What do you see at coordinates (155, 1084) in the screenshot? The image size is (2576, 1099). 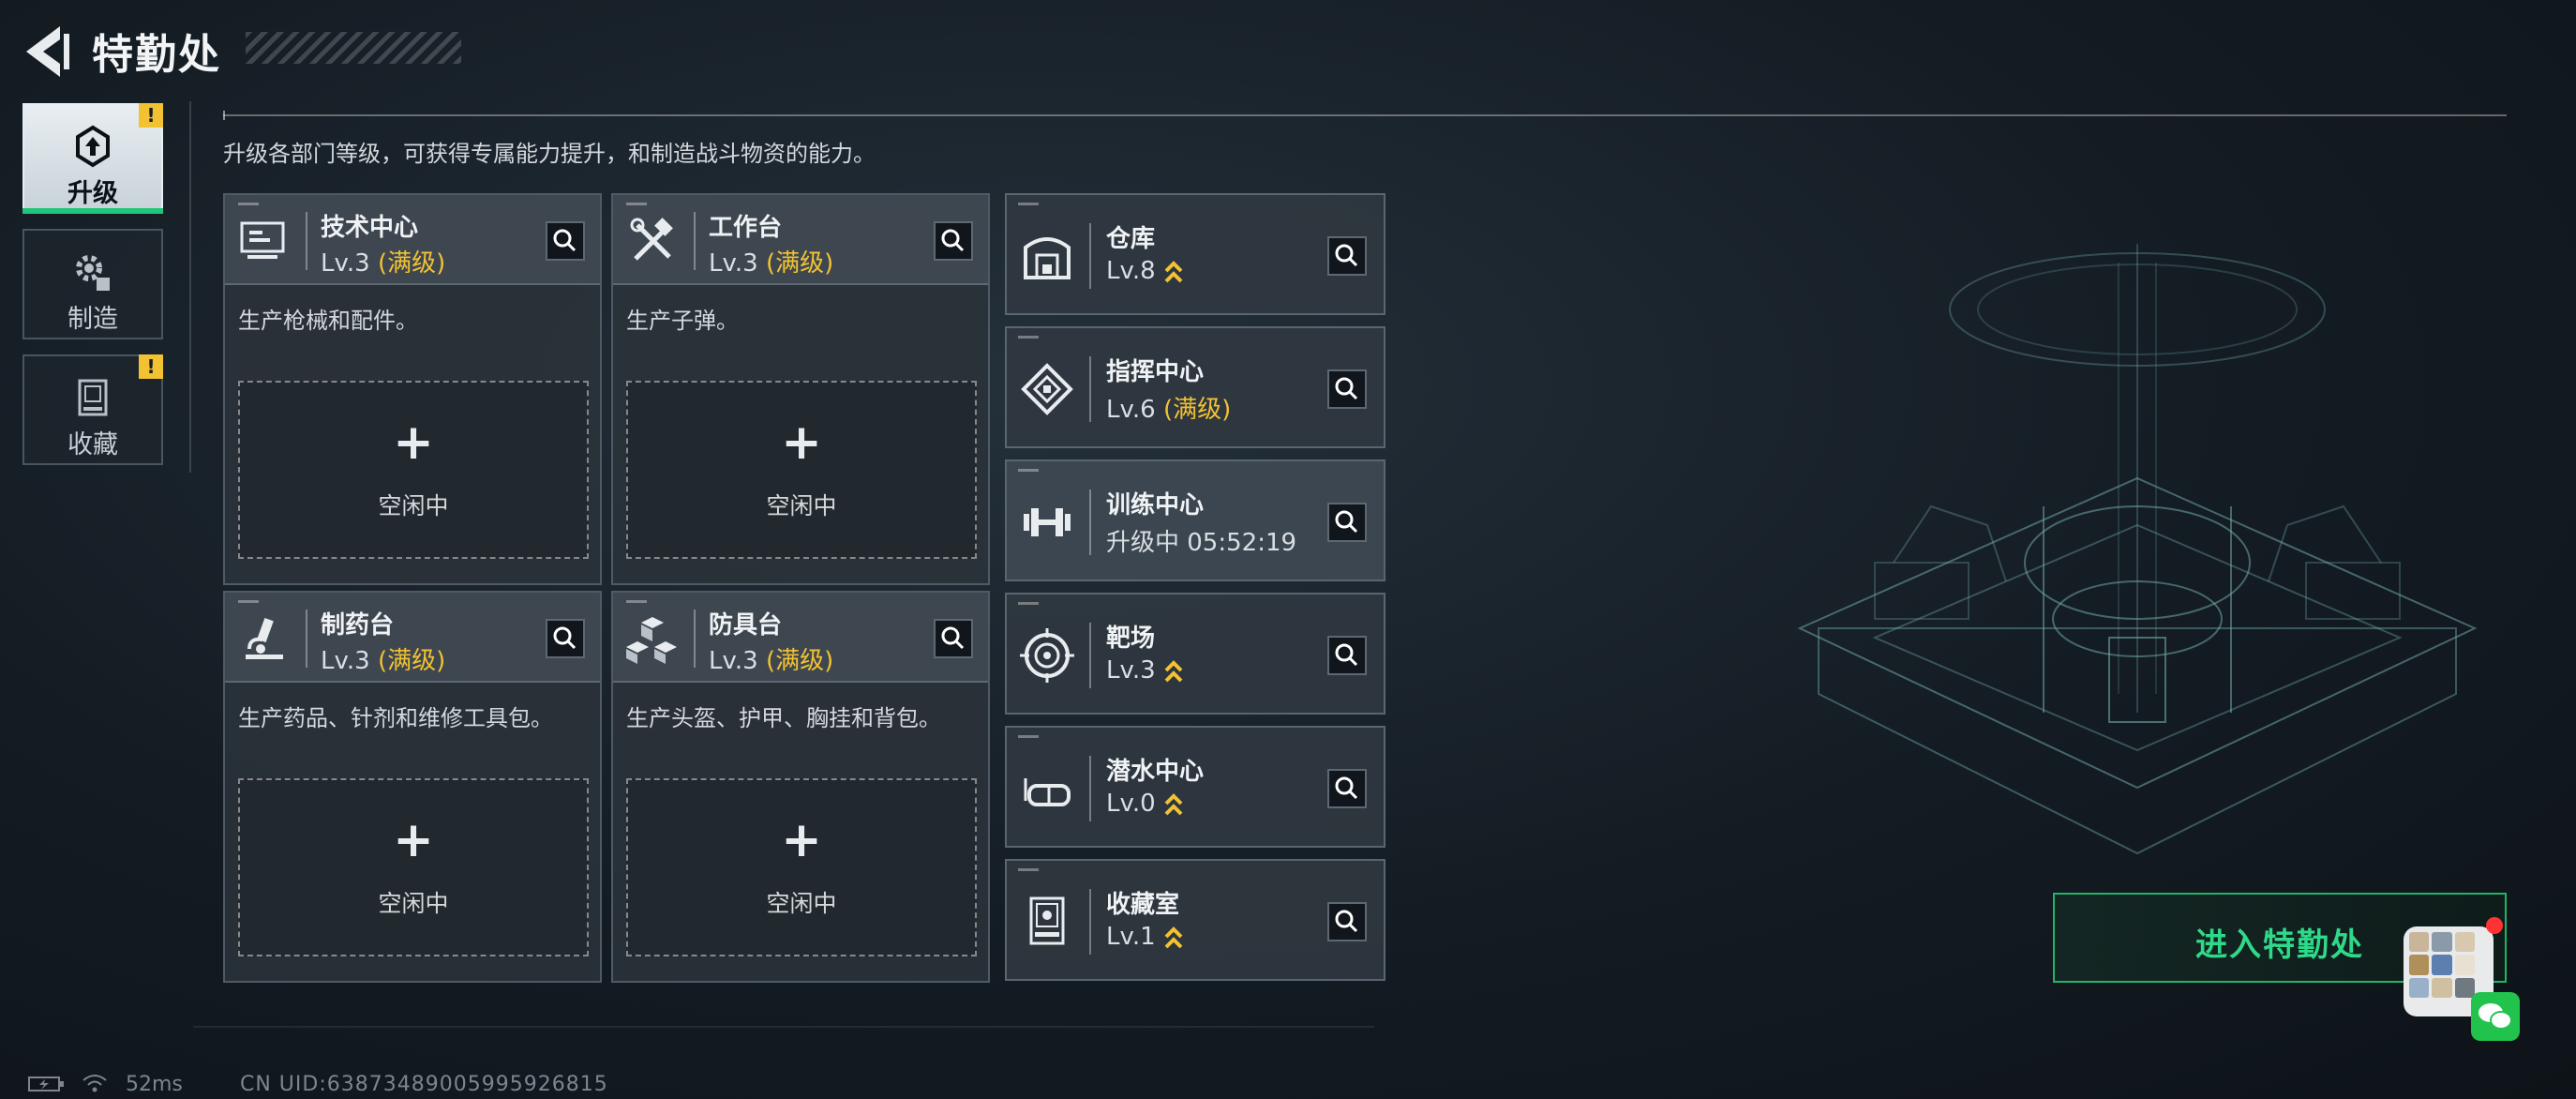 I see `ping-value: 52ms` at bounding box center [155, 1084].